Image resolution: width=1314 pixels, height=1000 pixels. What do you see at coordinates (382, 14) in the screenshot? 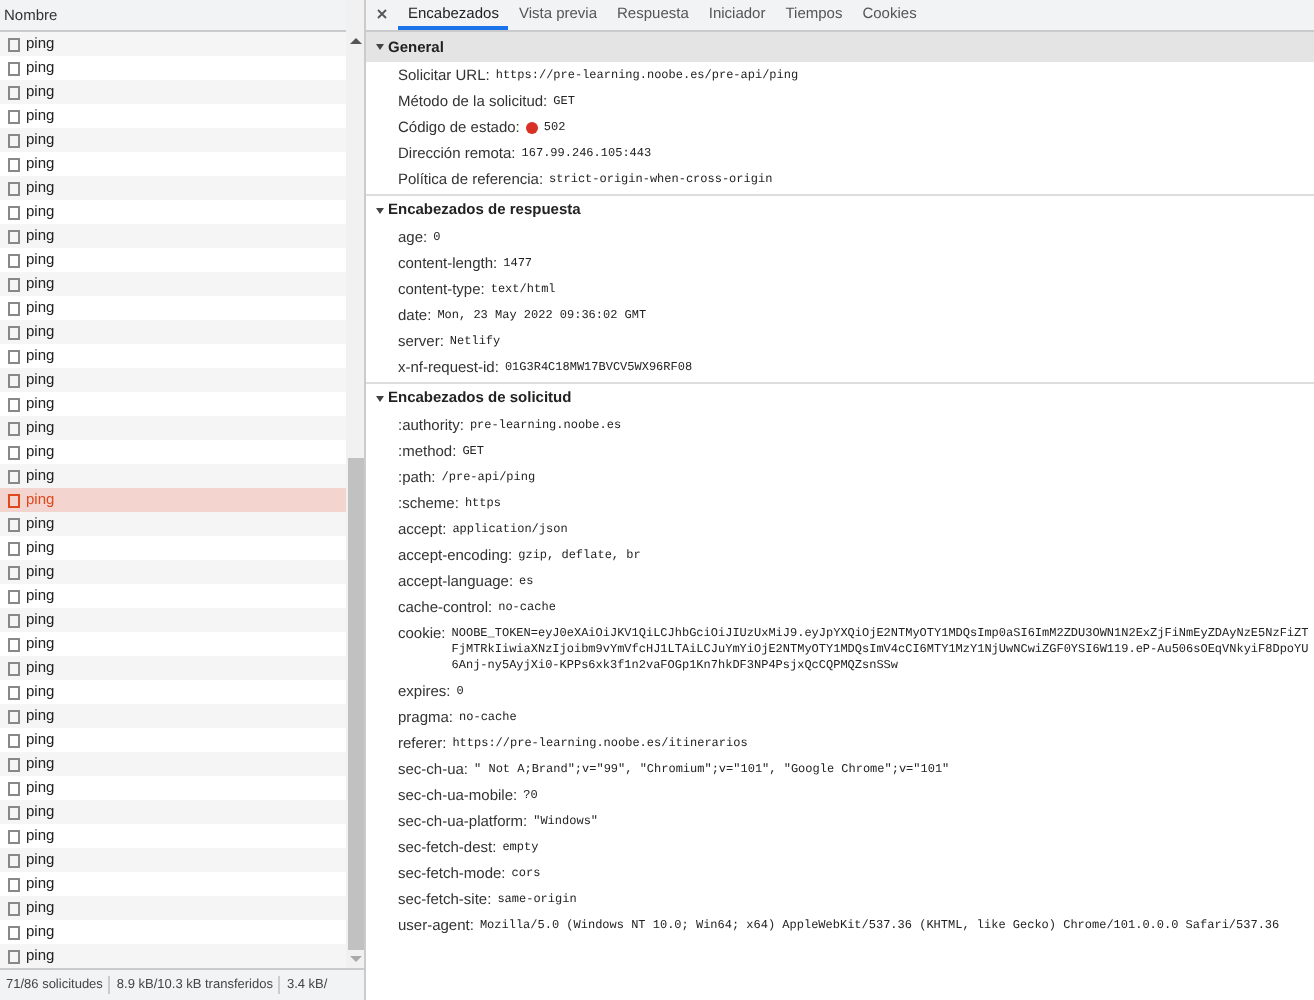
I see `close-icon` at bounding box center [382, 14].